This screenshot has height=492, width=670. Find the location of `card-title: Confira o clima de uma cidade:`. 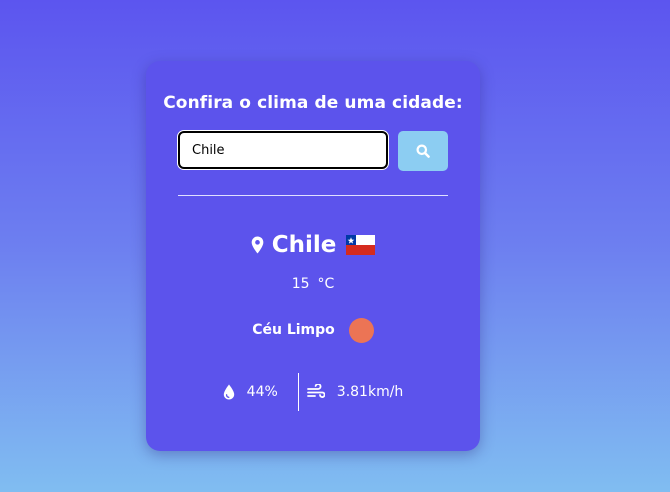

card-title: Confira o clima de uma cidade: is located at coordinates (313, 103).